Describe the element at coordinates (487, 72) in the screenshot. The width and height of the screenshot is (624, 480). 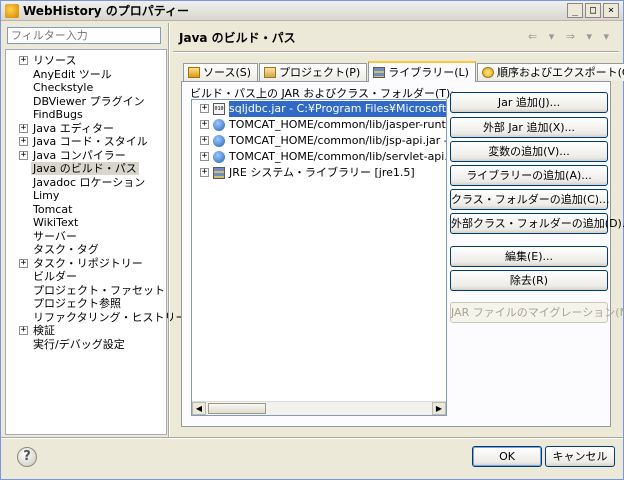
I see `order-export-icon` at that location.